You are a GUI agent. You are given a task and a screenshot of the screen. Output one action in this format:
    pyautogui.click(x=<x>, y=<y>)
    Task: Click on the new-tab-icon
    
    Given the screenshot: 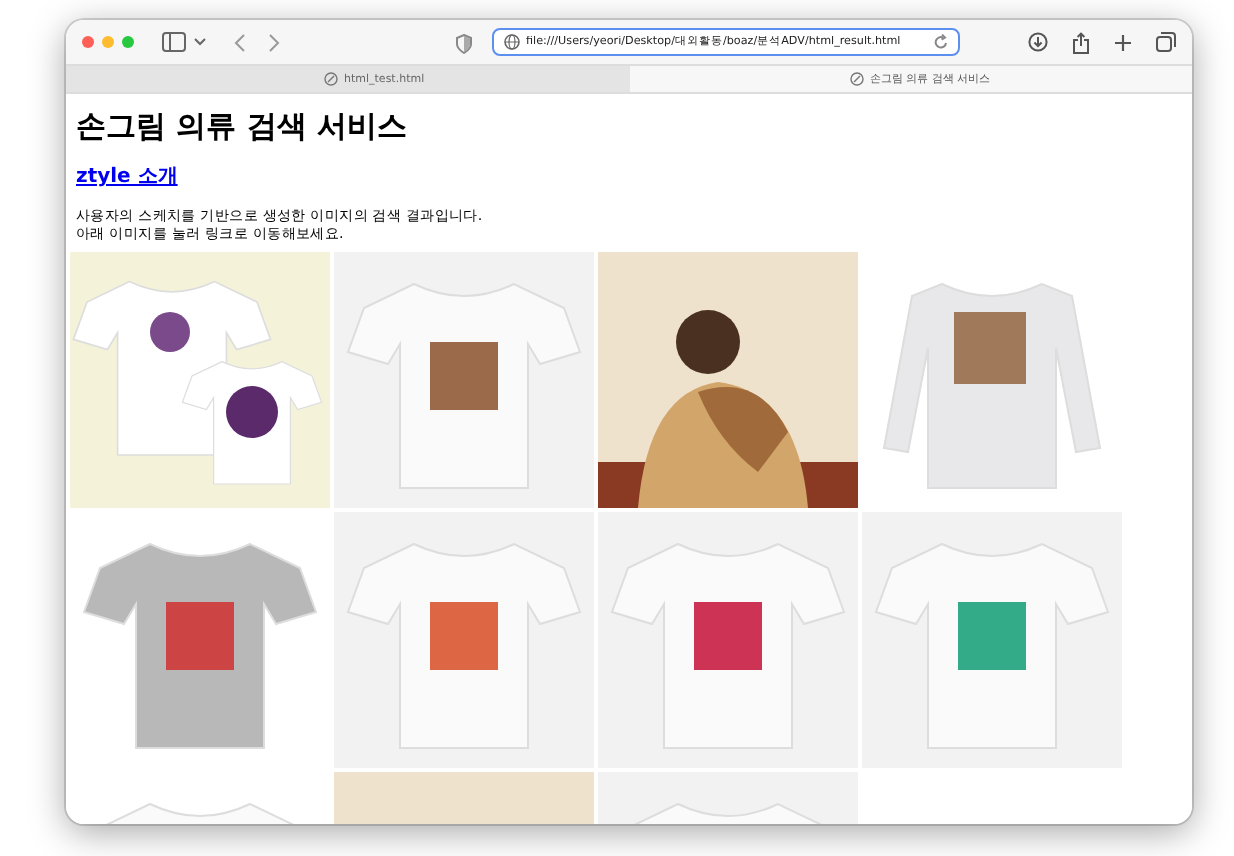 What is the action you would take?
    pyautogui.click(x=1123, y=42)
    